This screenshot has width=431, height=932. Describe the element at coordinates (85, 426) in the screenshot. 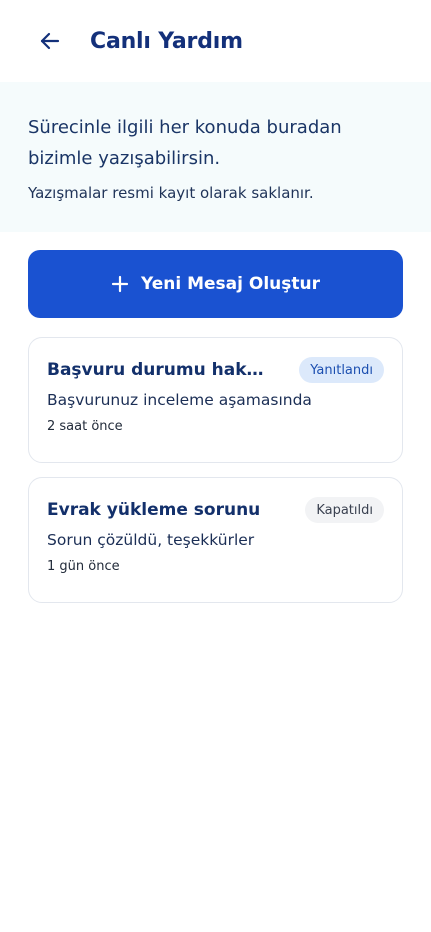

I see `conversation-time: 2 saat önce` at that location.